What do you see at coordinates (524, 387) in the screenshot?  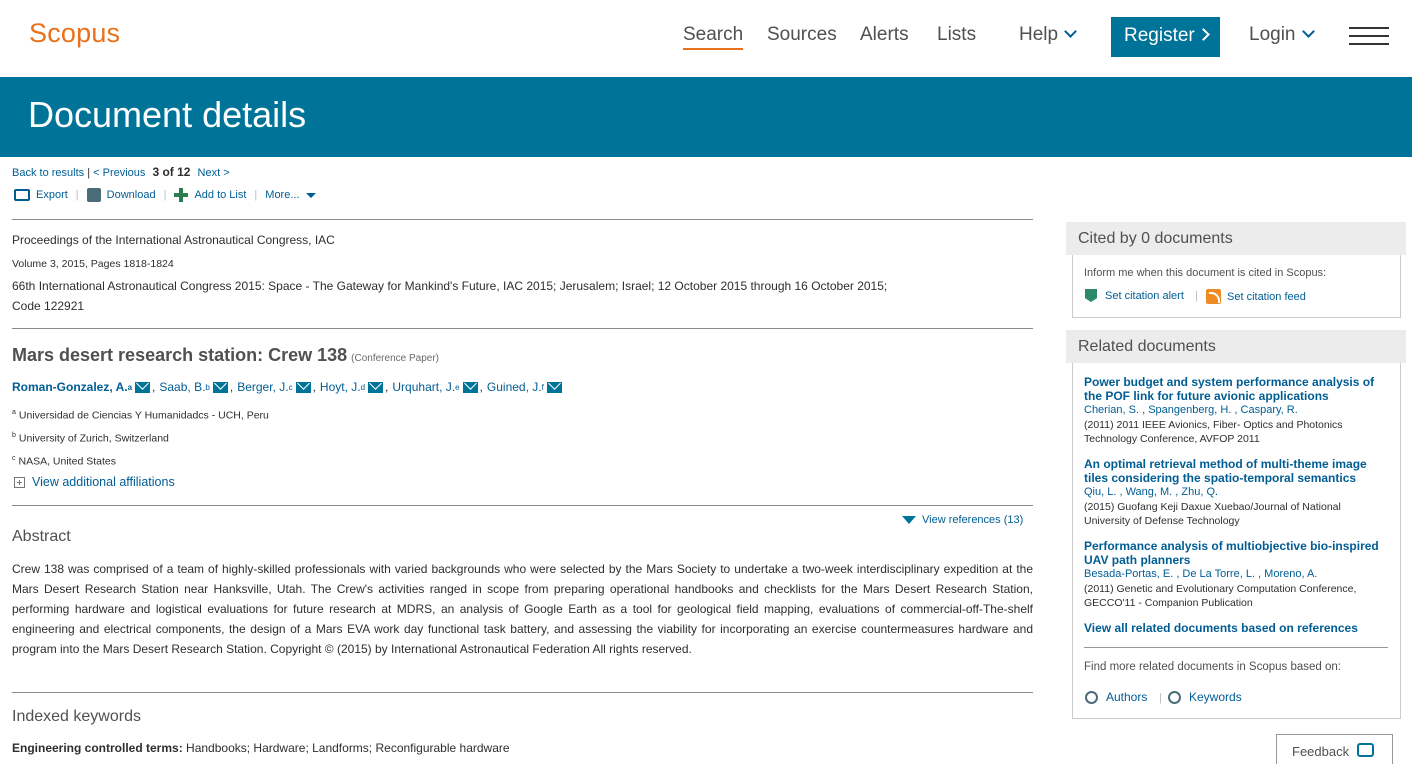 I see `author-link: Guined, J. f` at bounding box center [524, 387].